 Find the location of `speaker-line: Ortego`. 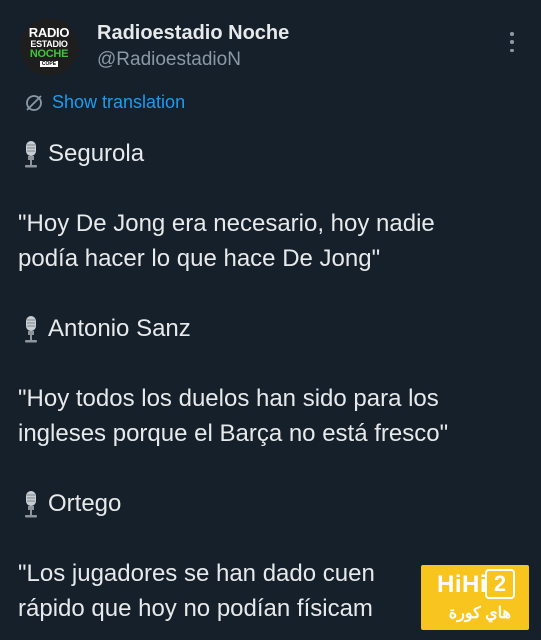

speaker-line: Ortego is located at coordinates (273, 503).